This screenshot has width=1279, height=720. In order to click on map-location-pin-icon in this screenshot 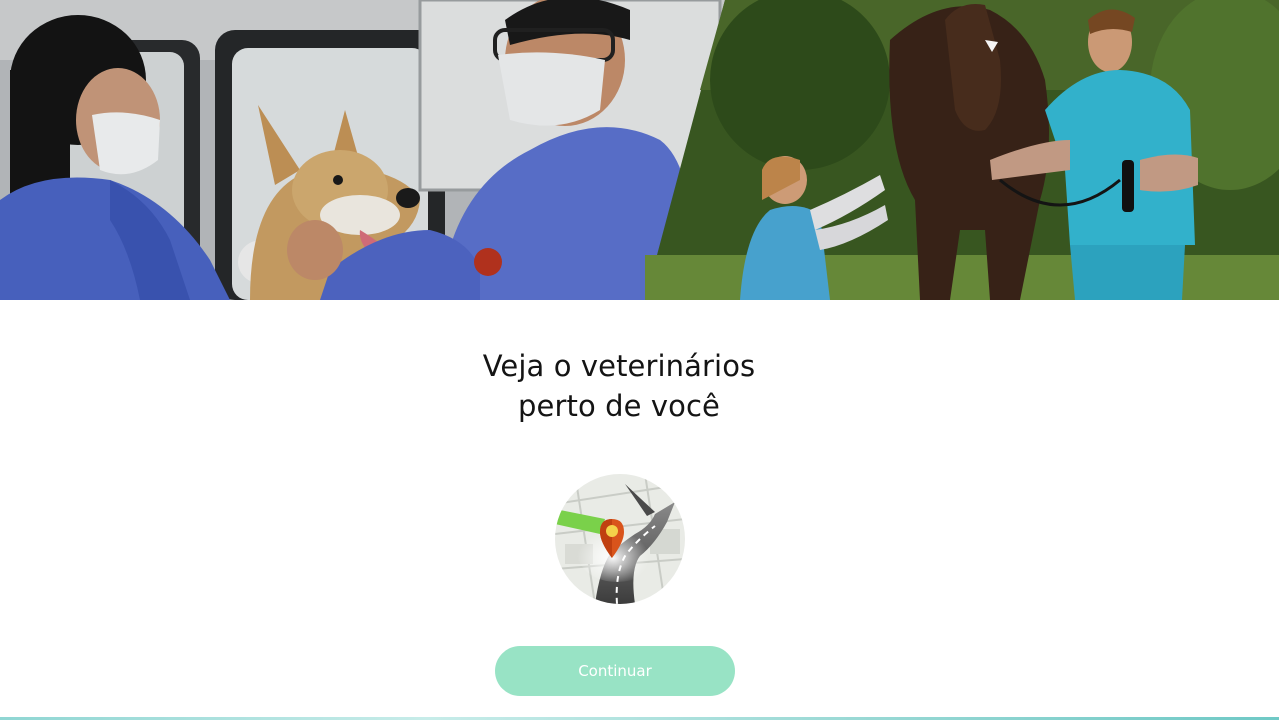, I will do `click(620, 539)`.